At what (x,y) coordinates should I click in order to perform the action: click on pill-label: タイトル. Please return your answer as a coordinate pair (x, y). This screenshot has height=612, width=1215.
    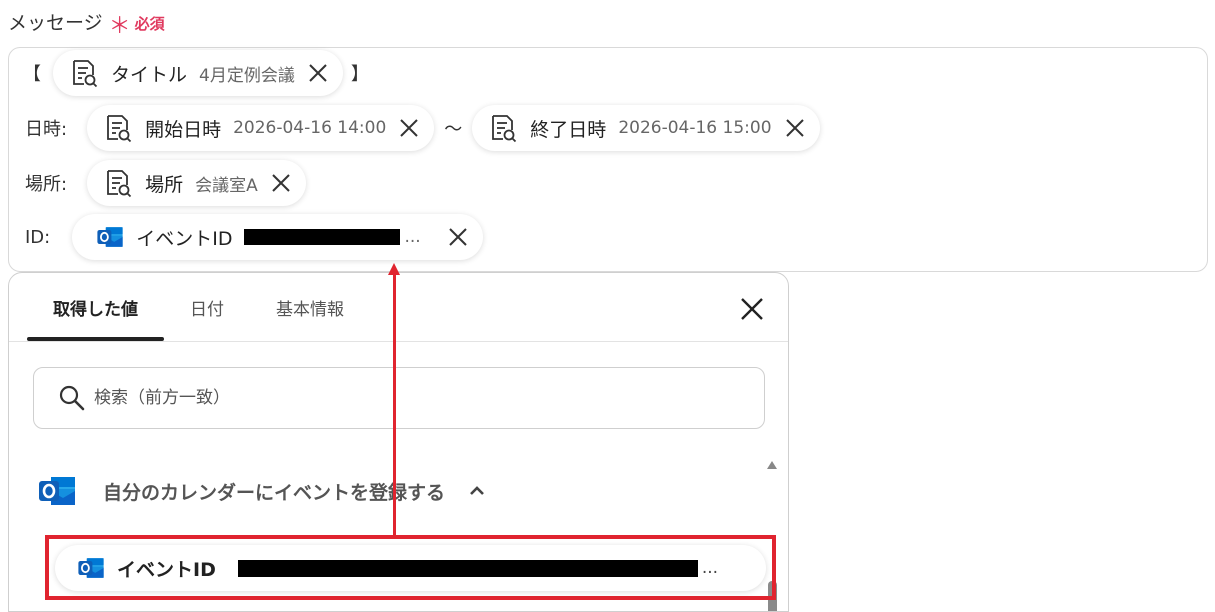
    Looking at the image, I should click on (149, 74).